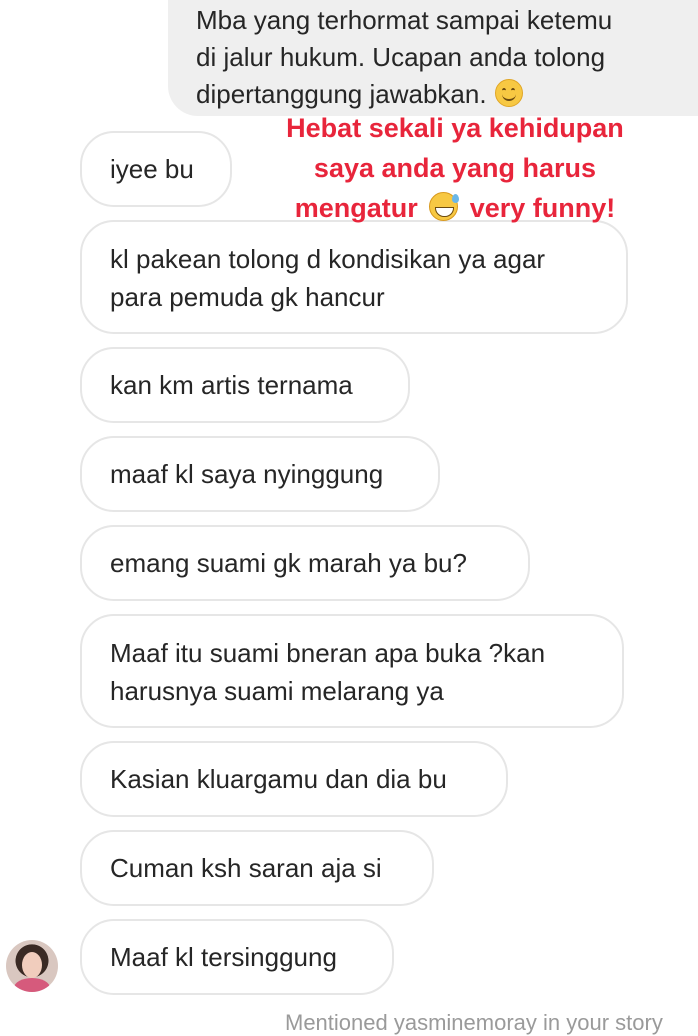 This screenshot has width=698, height=1036. I want to click on outgoing-message-line-2: di jalur hukum. Ucapan anda tolong, so click(401, 57).